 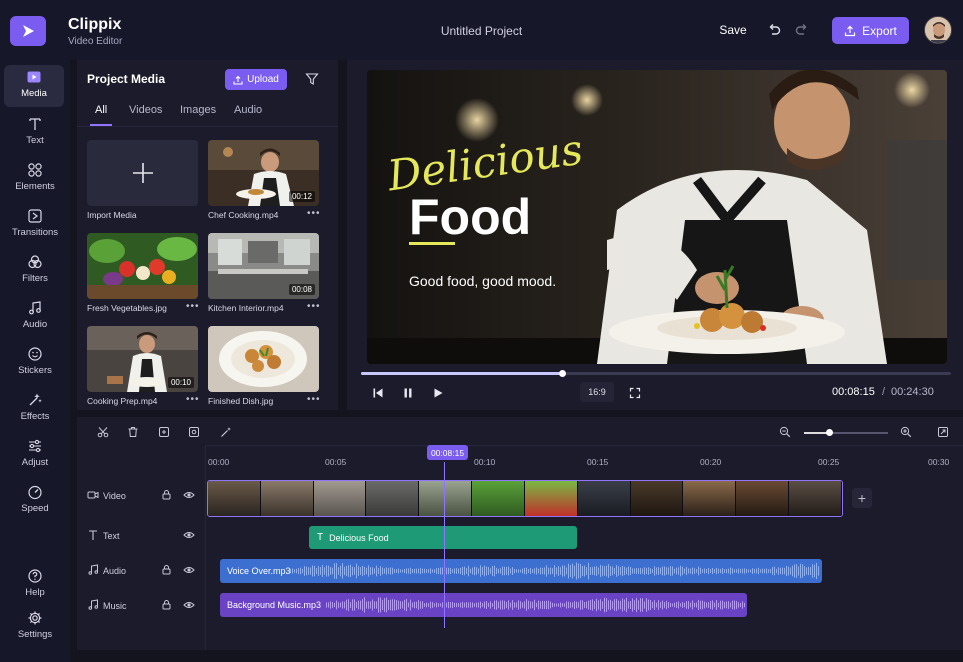 What do you see at coordinates (180, 382) in the screenshot?
I see `duration-badge: 00:10` at bounding box center [180, 382].